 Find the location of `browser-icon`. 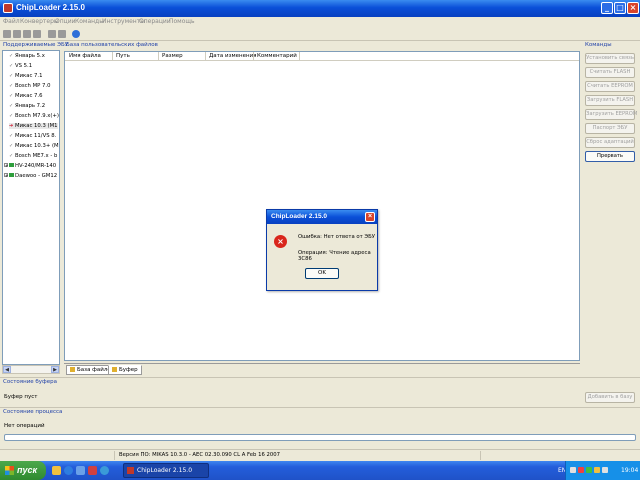

browser-icon is located at coordinates (104, 470).